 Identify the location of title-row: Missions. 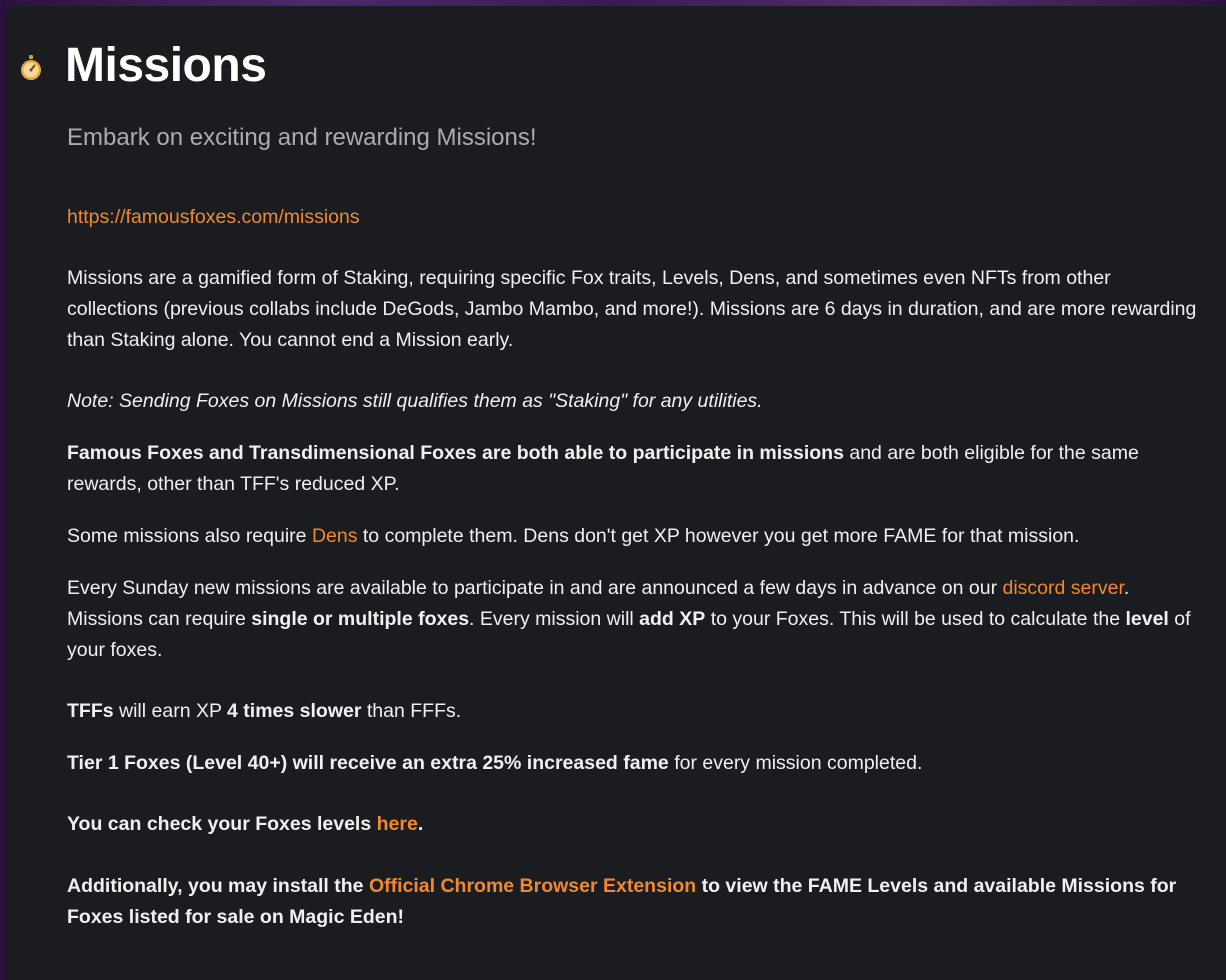
(143, 65).